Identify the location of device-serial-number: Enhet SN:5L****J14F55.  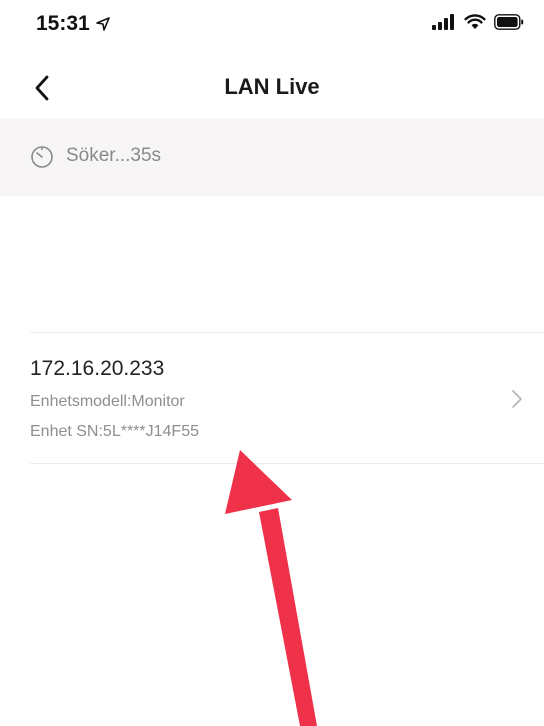
(114, 431).